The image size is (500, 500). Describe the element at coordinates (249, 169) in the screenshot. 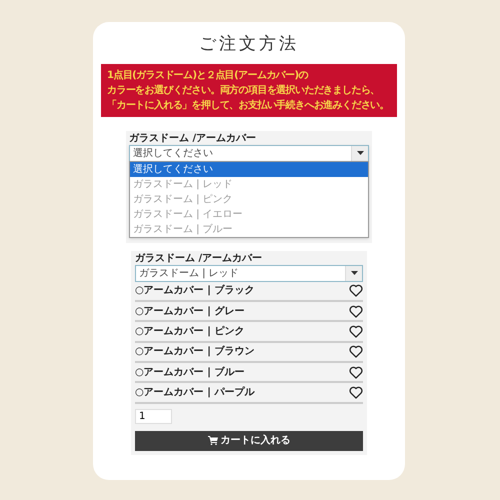

I see `dropdown-option: 選択してください` at that location.